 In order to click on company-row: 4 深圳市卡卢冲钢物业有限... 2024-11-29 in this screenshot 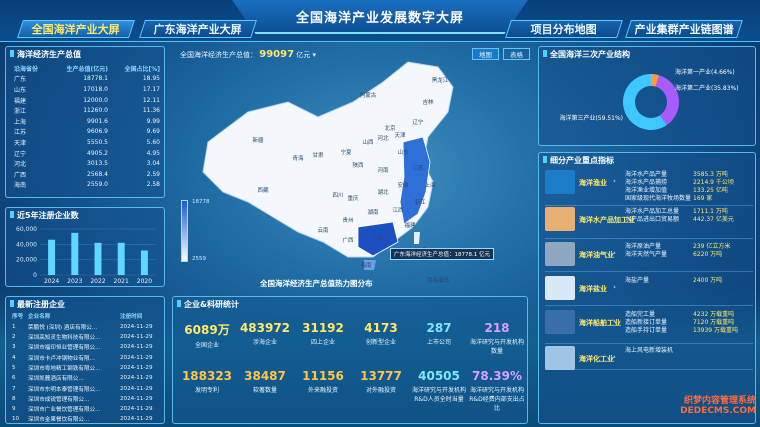, I will do `click(86, 357)`.